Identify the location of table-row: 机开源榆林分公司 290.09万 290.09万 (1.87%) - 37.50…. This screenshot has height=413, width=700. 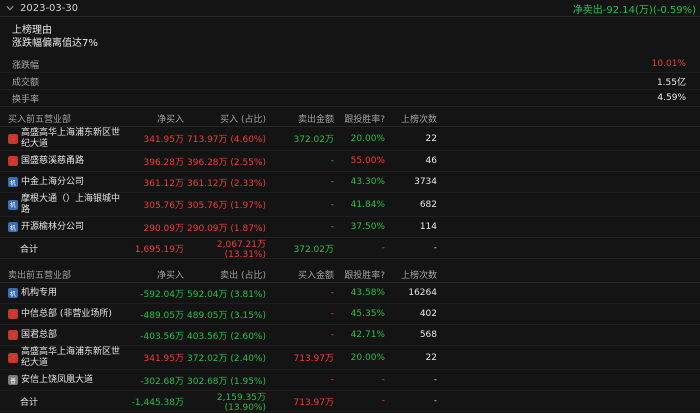
(350, 227).